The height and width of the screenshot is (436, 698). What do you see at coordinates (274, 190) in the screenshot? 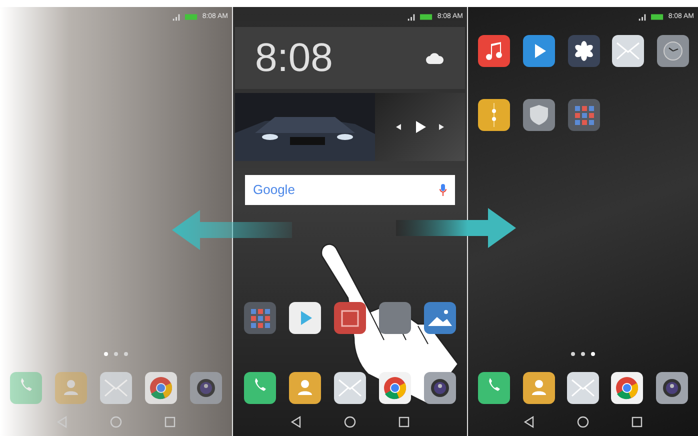
I see `search-logo: Google` at bounding box center [274, 190].